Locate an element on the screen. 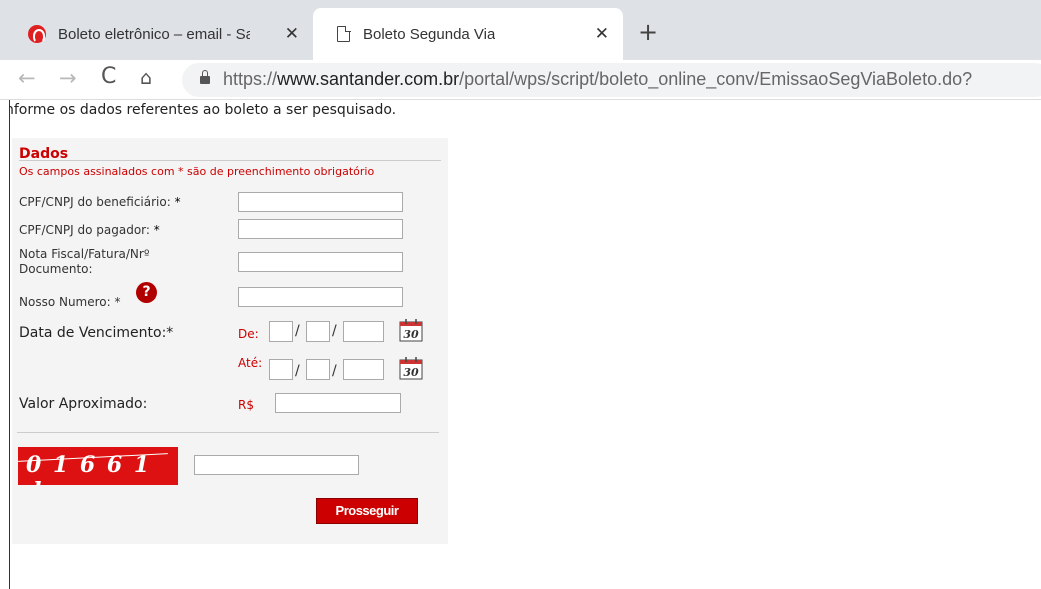  cpf-beneficiario-label: CPF/CNPJ do beneficiário: * is located at coordinates (100, 202).